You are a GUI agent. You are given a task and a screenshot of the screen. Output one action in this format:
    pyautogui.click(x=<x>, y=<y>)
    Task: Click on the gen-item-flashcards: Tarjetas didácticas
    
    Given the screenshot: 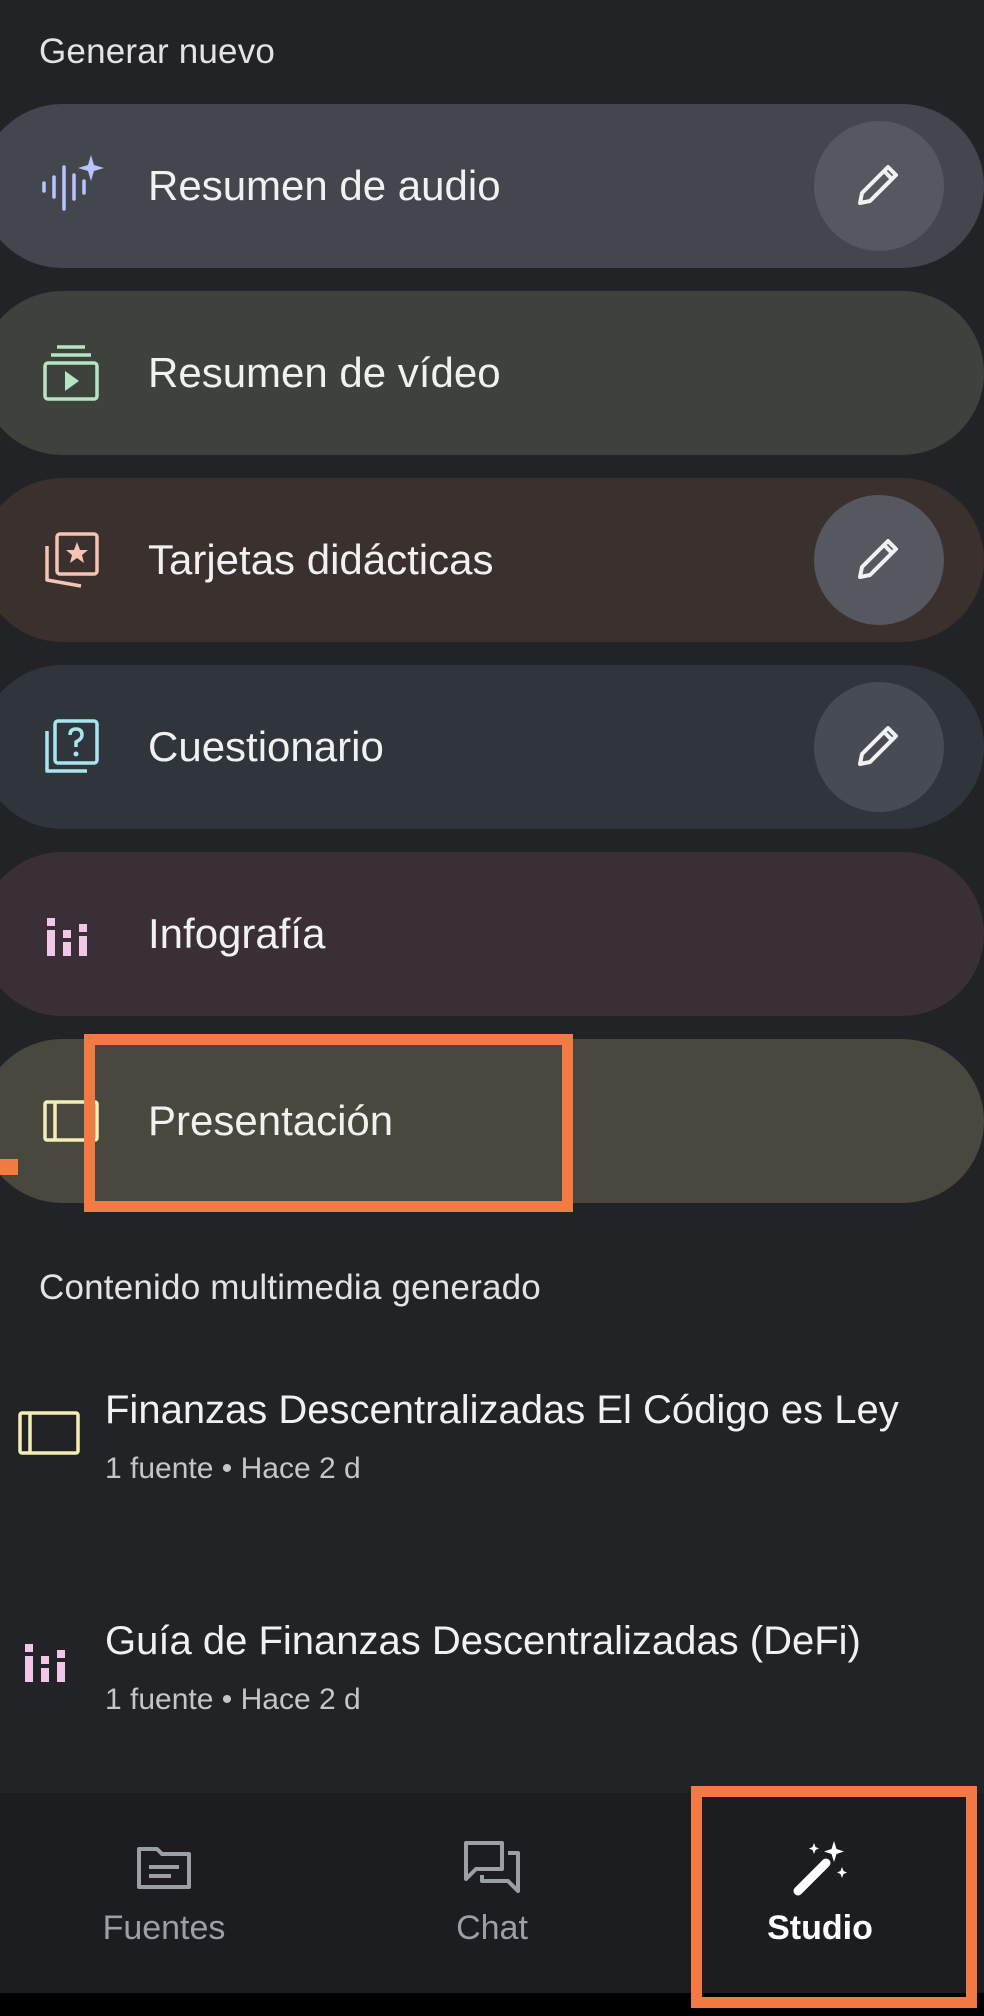 What is the action you would take?
    pyautogui.click(x=492, y=560)
    